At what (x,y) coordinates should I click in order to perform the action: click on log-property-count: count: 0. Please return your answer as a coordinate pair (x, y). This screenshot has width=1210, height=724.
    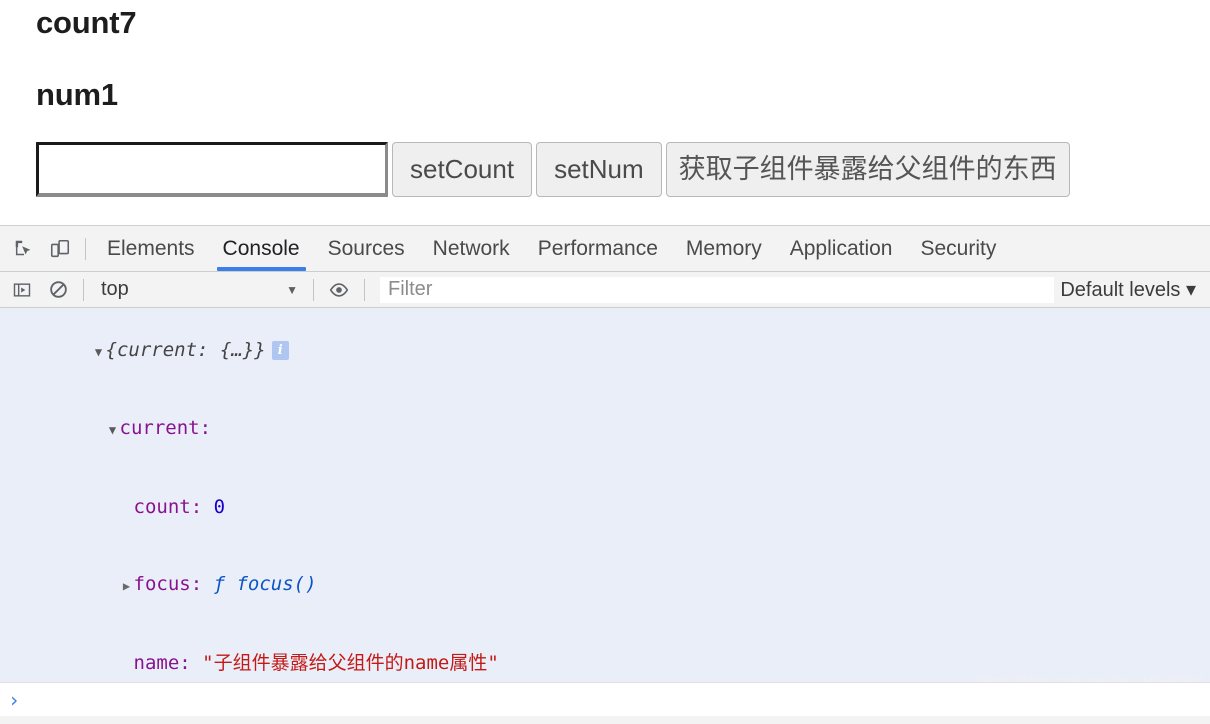
    Looking at the image, I should click on (605, 508).